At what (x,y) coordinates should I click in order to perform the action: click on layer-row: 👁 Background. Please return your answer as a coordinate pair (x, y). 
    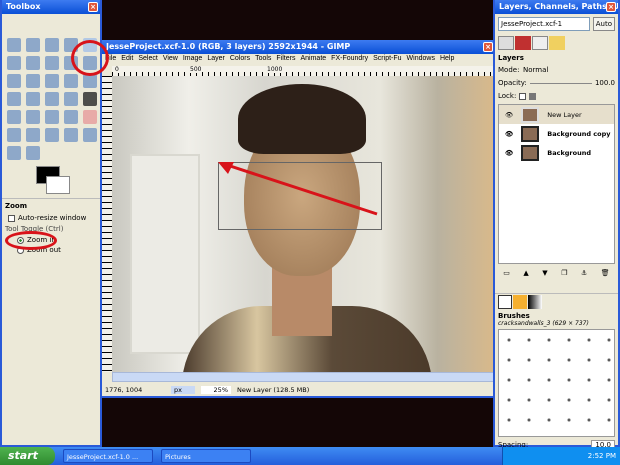
    Looking at the image, I should click on (556, 152).